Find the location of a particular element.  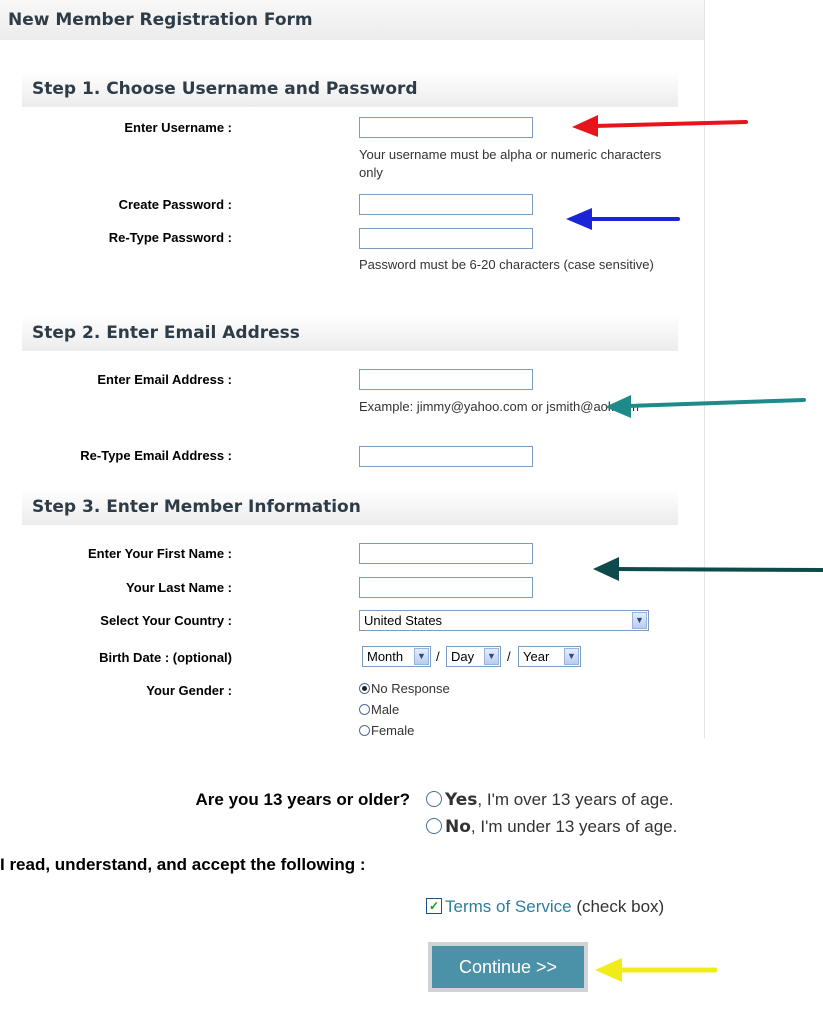

arrow-password-icon is located at coordinates (623, 219).